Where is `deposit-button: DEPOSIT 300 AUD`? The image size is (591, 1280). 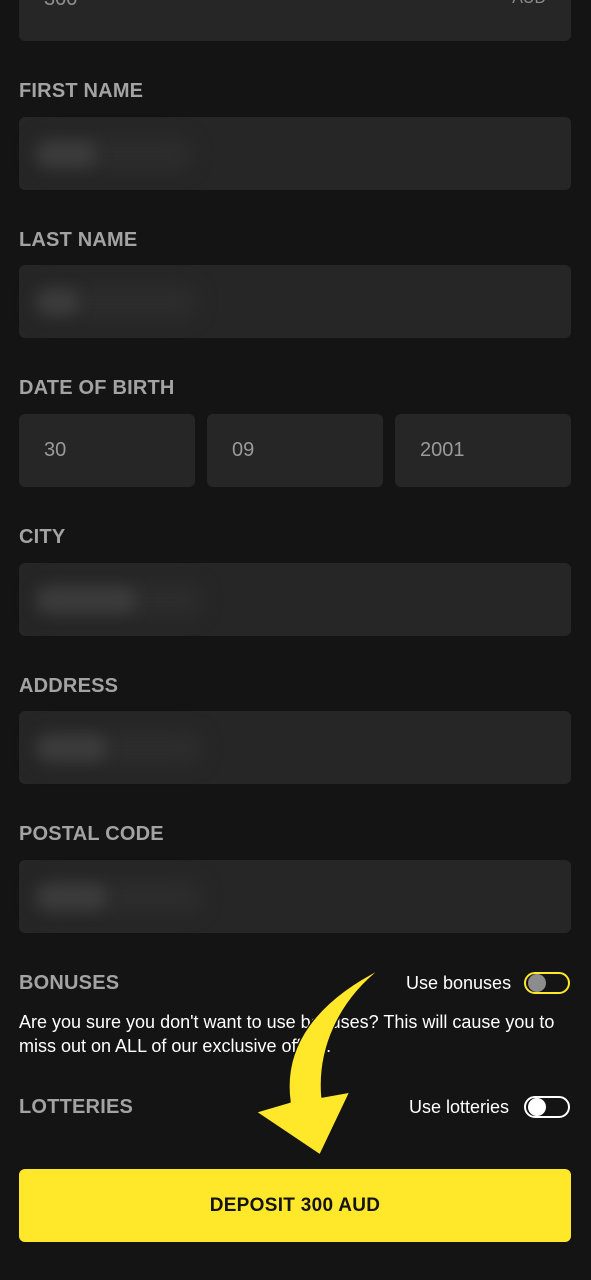 deposit-button: DEPOSIT 300 AUD is located at coordinates (295, 1205).